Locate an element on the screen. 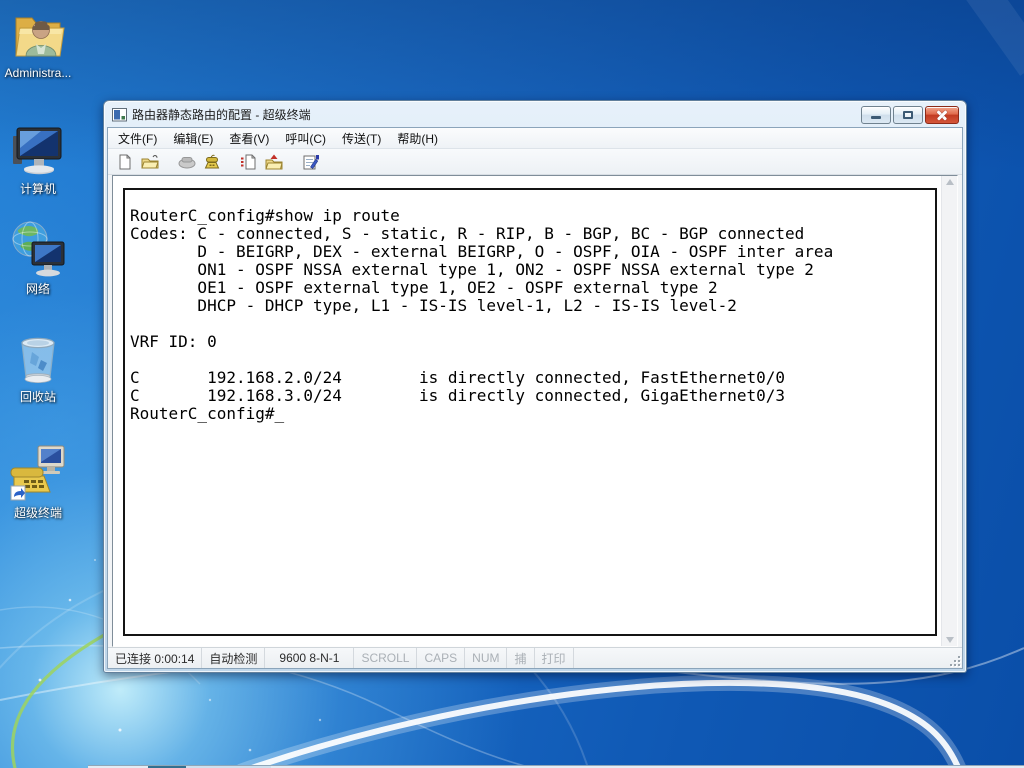 The width and height of the screenshot is (1024, 768). status-print: 打印 is located at coordinates (554, 658).